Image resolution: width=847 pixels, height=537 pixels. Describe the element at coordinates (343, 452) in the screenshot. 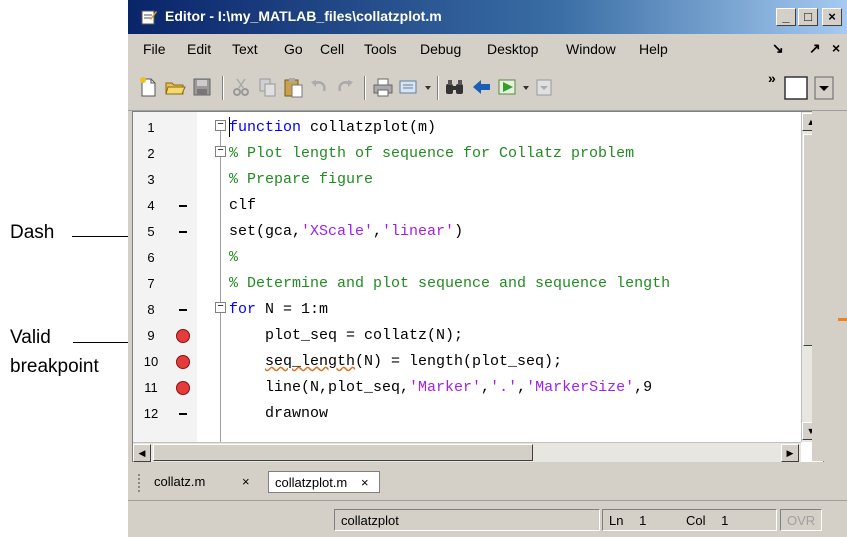

I see `horizontal-scroll-thumb` at that location.